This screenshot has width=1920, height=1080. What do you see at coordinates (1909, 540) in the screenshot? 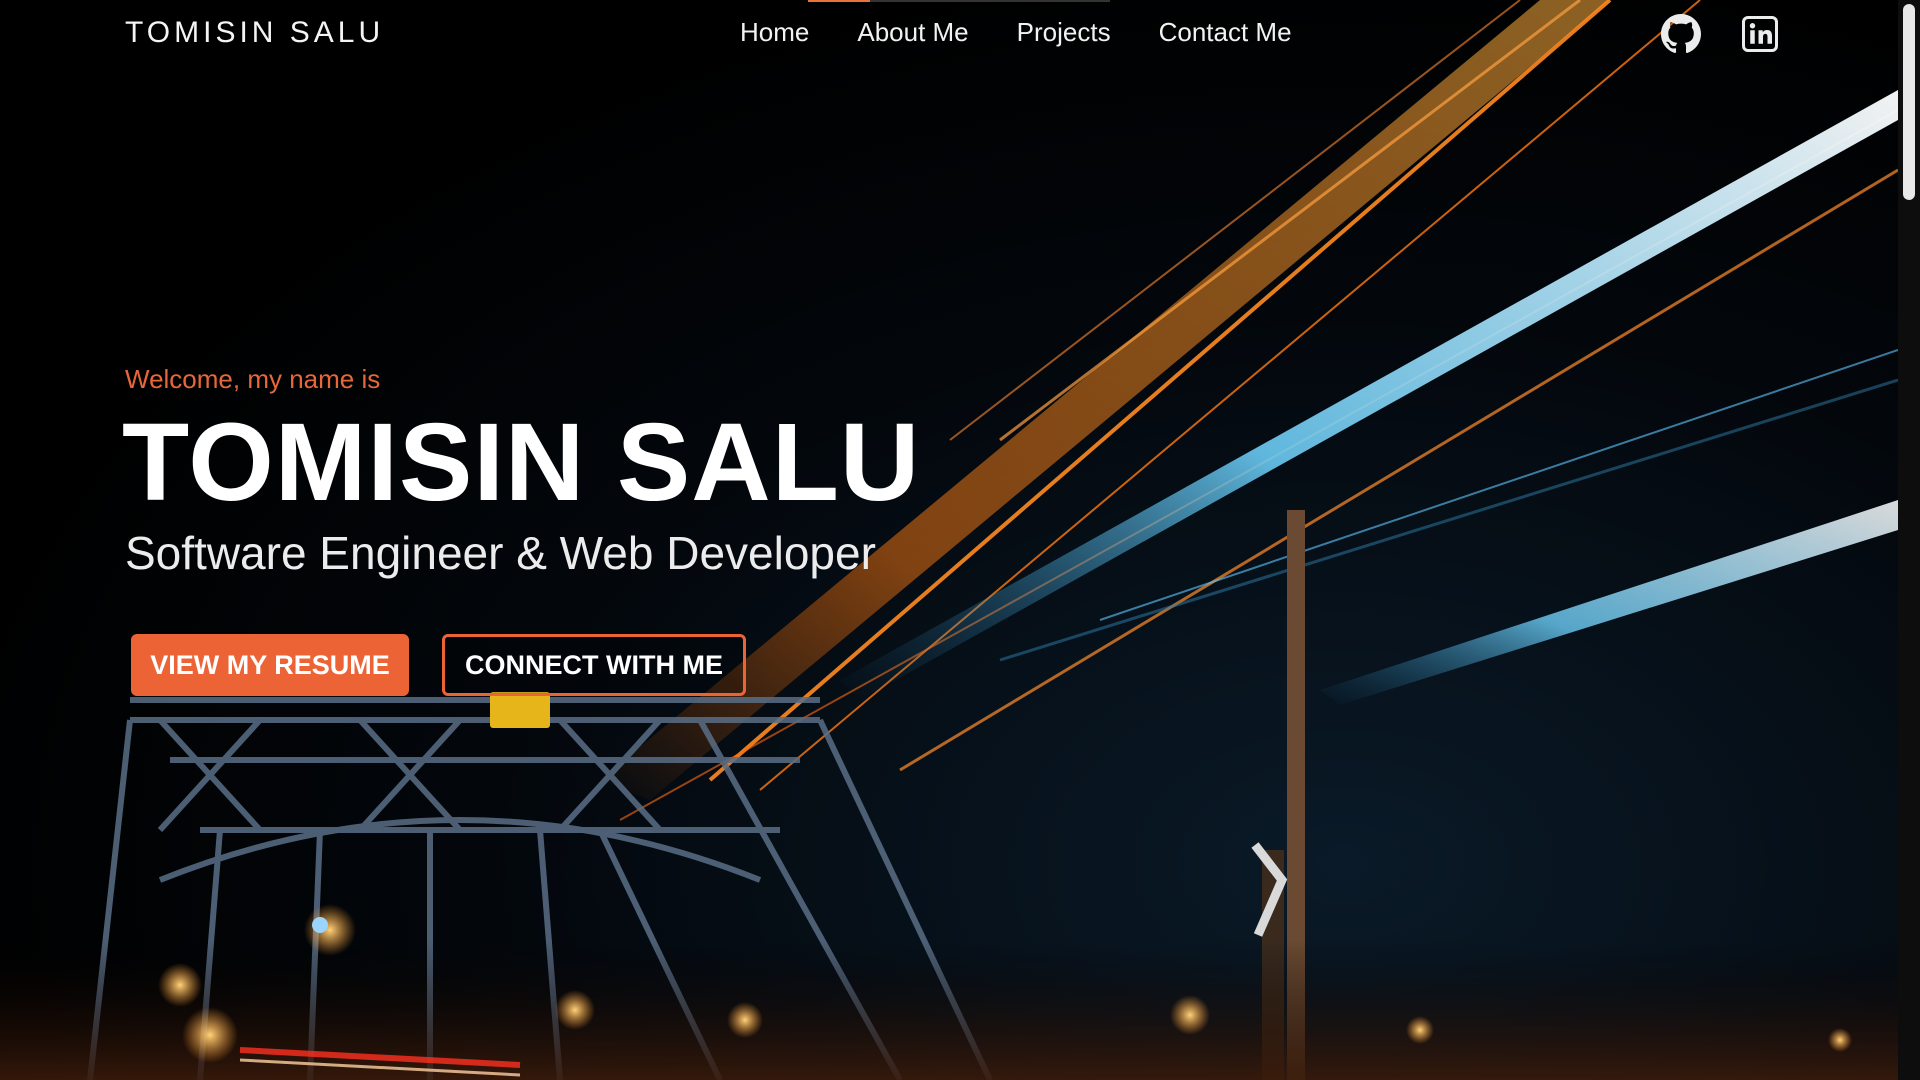
I see `page-scrollbar` at bounding box center [1909, 540].